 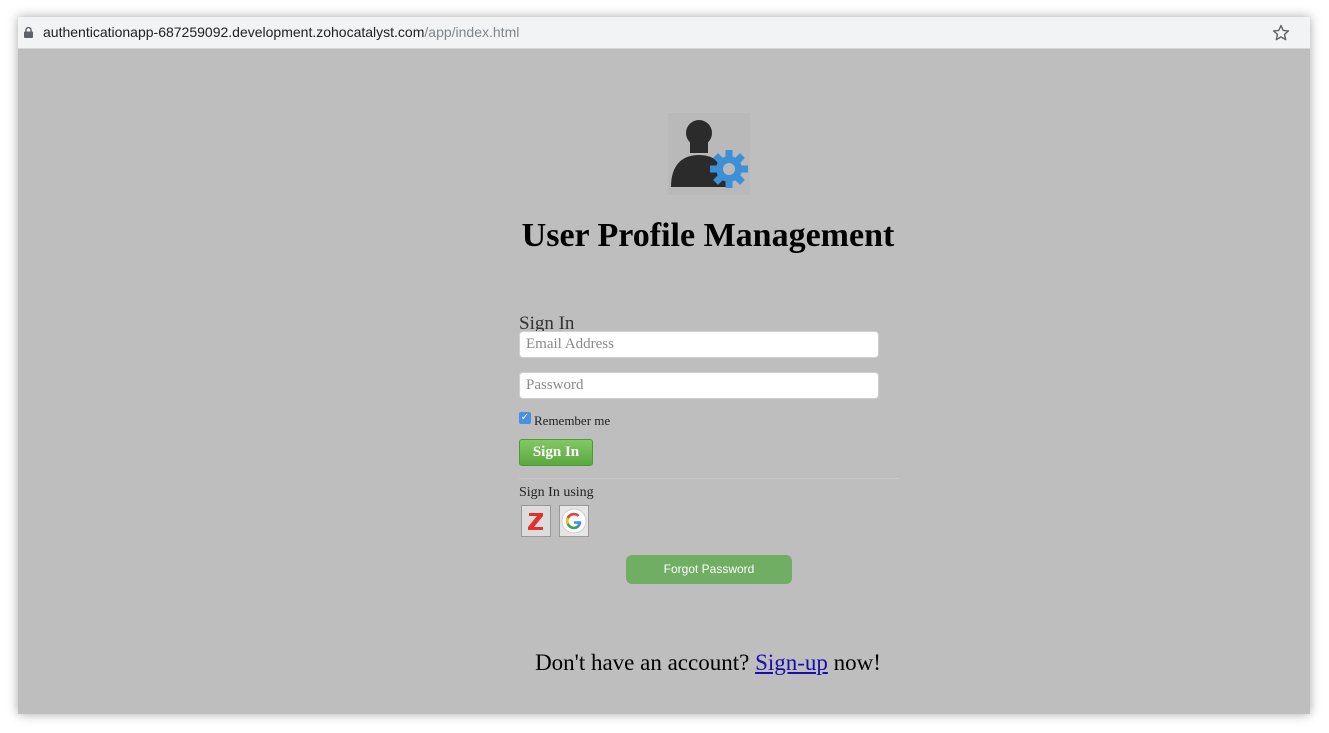 I want to click on url-path: /app/index.html, so click(x=472, y=32).